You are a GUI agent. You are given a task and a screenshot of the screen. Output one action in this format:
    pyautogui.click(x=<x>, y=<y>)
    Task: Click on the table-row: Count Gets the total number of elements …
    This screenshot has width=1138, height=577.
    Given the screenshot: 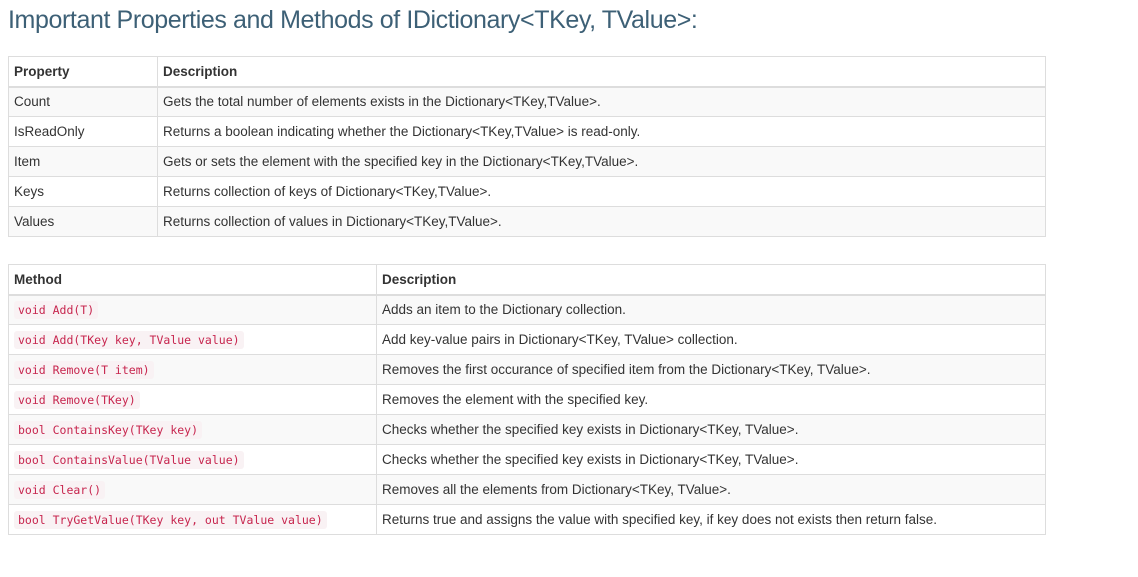 What is the action you would take?
    pyautogui.click(x=527, y=101)
    